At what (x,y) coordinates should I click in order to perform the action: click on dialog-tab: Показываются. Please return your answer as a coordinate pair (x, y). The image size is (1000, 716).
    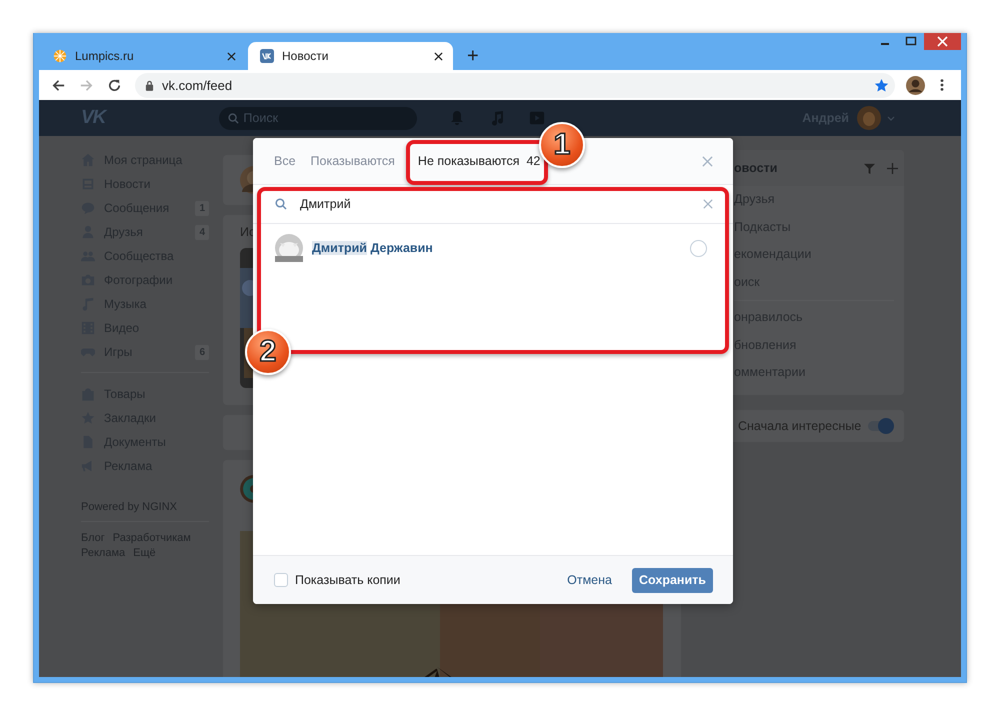
    Looking at the image, I should click on (352, 161).